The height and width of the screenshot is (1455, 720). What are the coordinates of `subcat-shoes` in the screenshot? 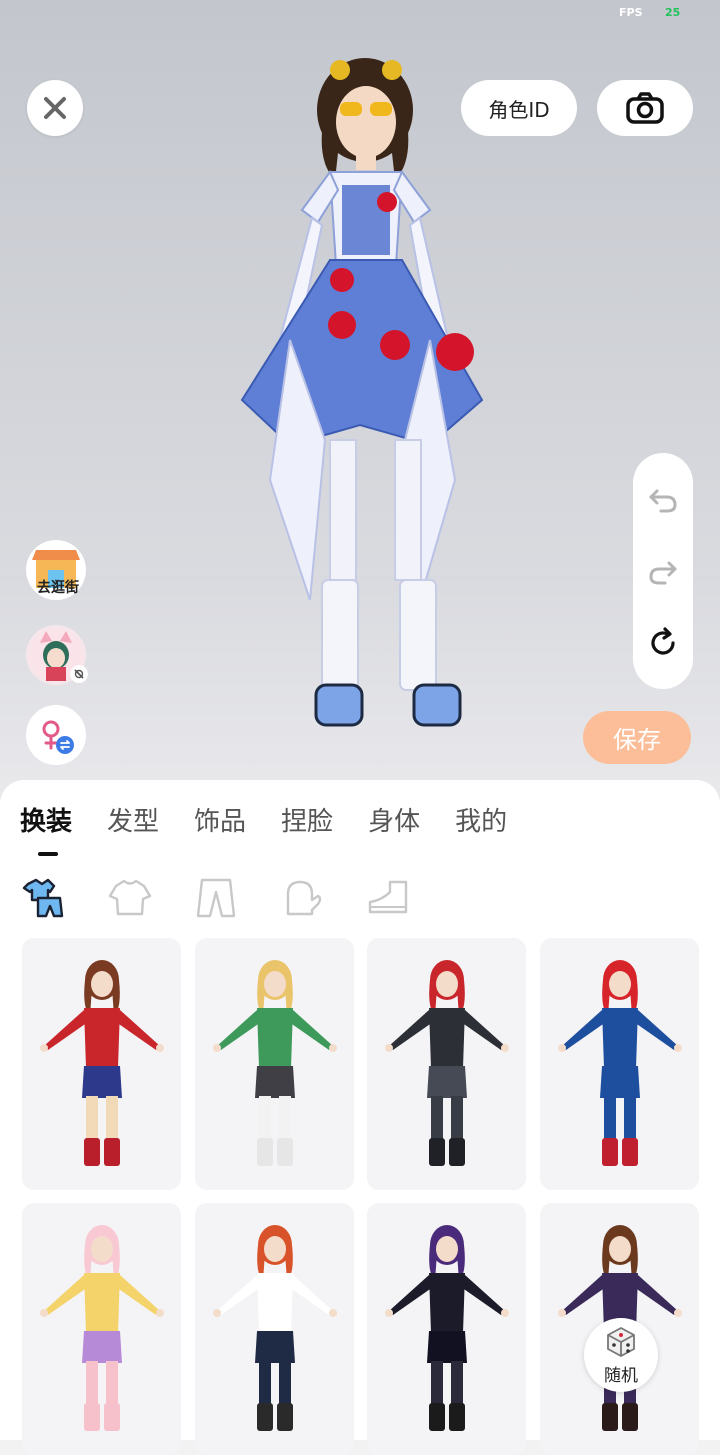 It's located at (388, 898).